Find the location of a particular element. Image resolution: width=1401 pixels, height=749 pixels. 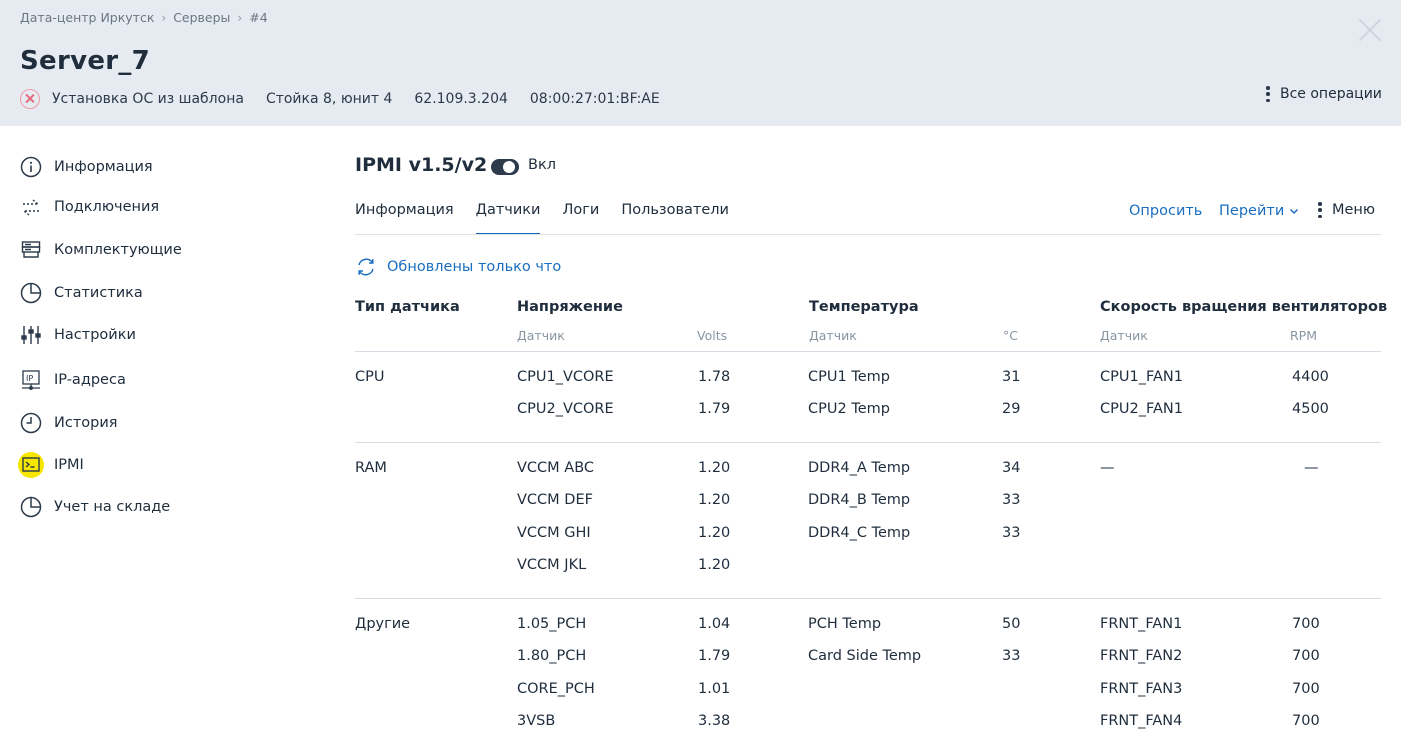

info-icon is located at coordinates (31, 167).